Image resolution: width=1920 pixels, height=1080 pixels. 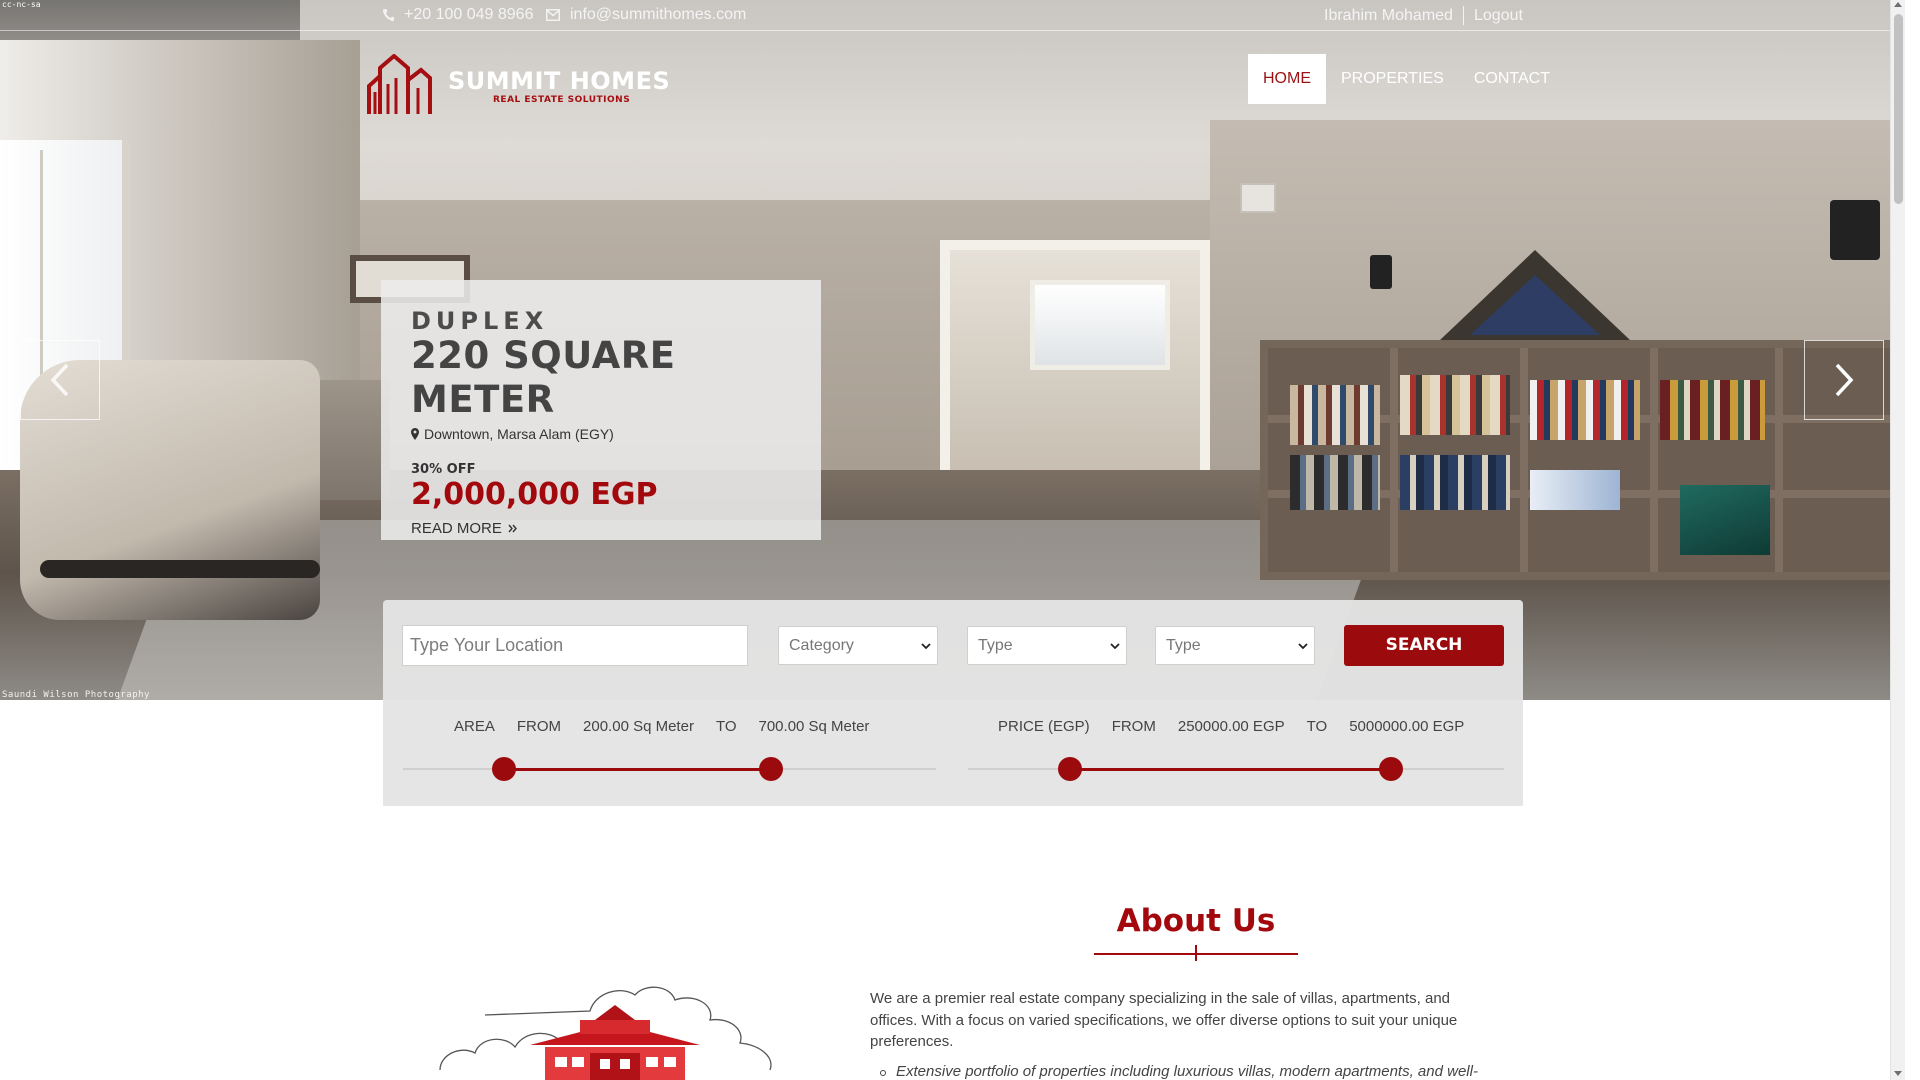 I want to click on area-min-handle, so click(x=504, y=769).